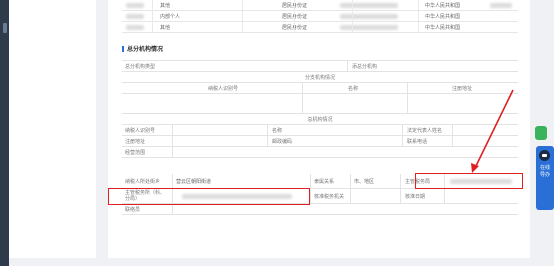 This screenshot has width=554, height=266. What do you see at coordinates (492, 131) in the screenshot?
I see `annotation-arrow` at bounding box center [492, 131].